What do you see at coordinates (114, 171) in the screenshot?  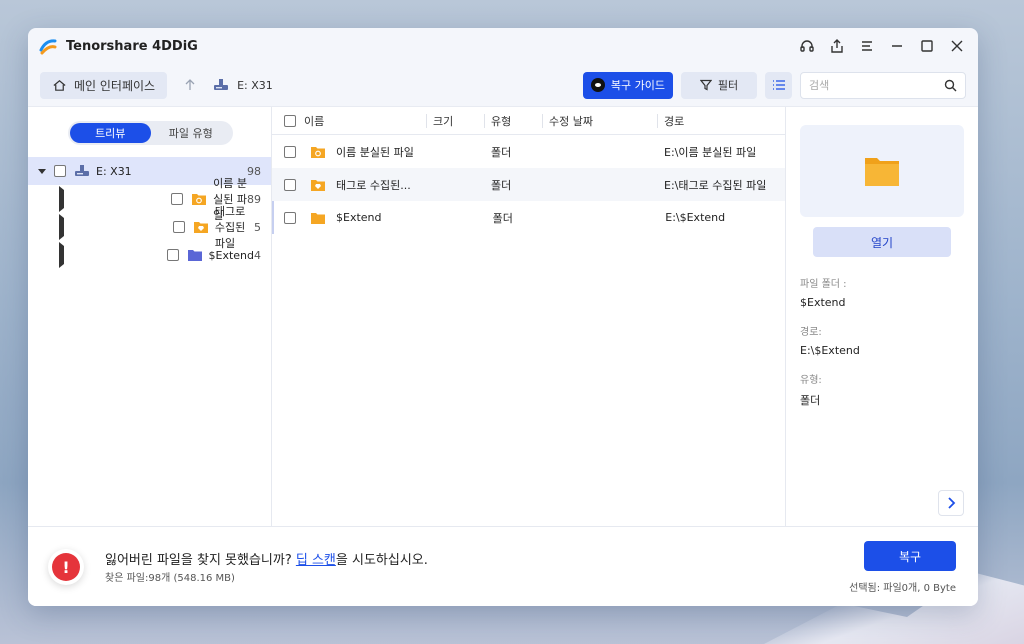 I see `tree-item-label: E: X31` at bounding box center [114, 171].